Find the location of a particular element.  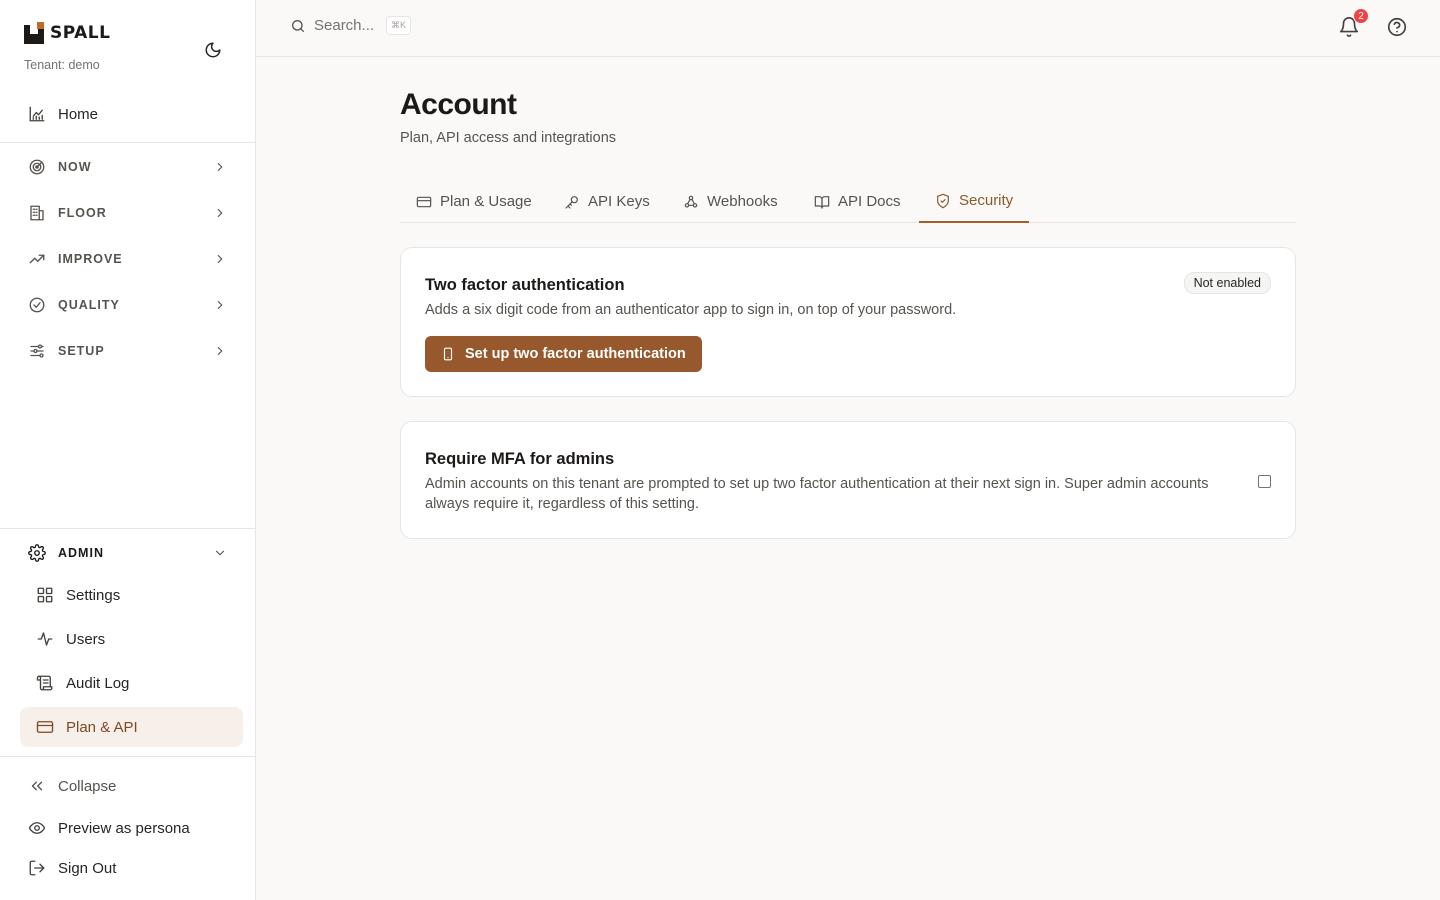

building-icon is located at coordinates (37, 213).